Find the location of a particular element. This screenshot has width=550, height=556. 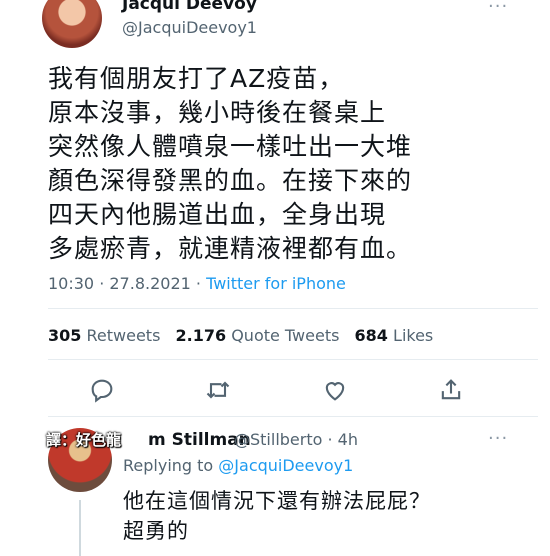

share-icon is located at coordinates (451, 390).